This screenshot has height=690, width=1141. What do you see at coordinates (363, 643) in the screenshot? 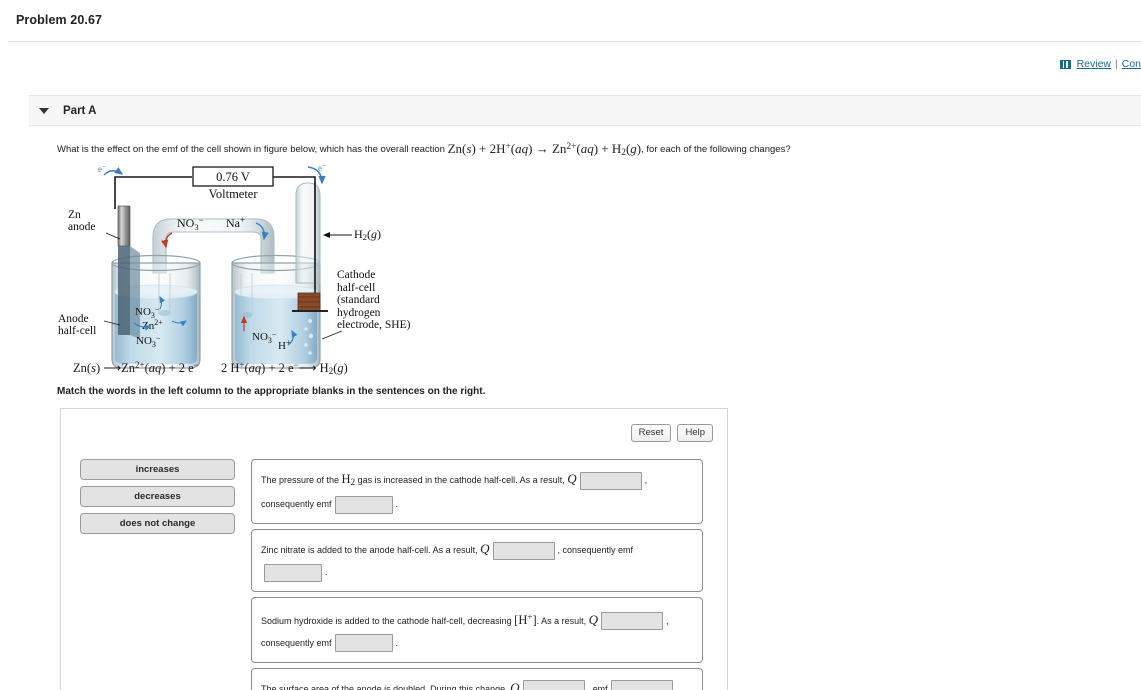
I see `card3-blank-emf` at bounding box center [363, 643].